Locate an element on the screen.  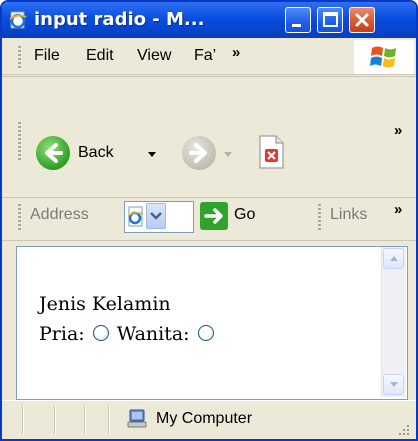
close-button is located at coordinates (362, 20).